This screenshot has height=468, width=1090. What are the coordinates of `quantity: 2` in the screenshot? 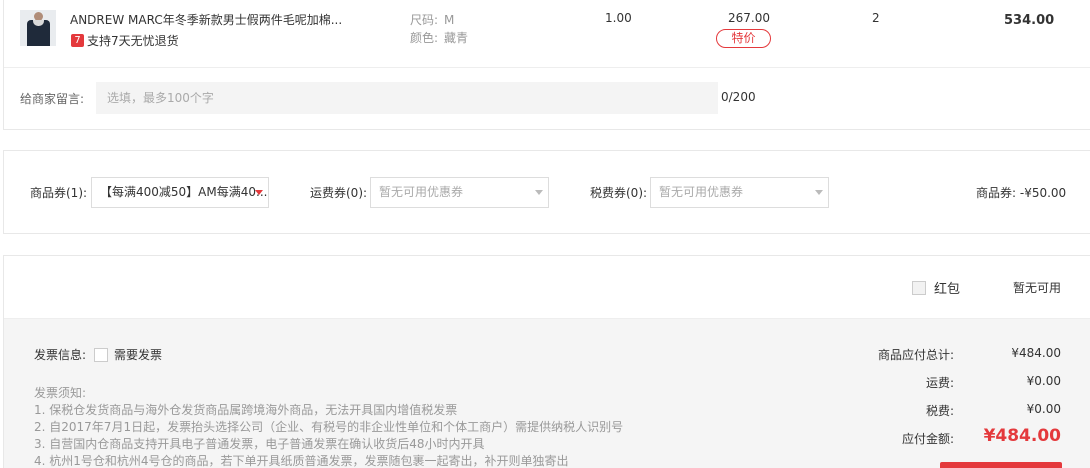 It's located at (876, 18).